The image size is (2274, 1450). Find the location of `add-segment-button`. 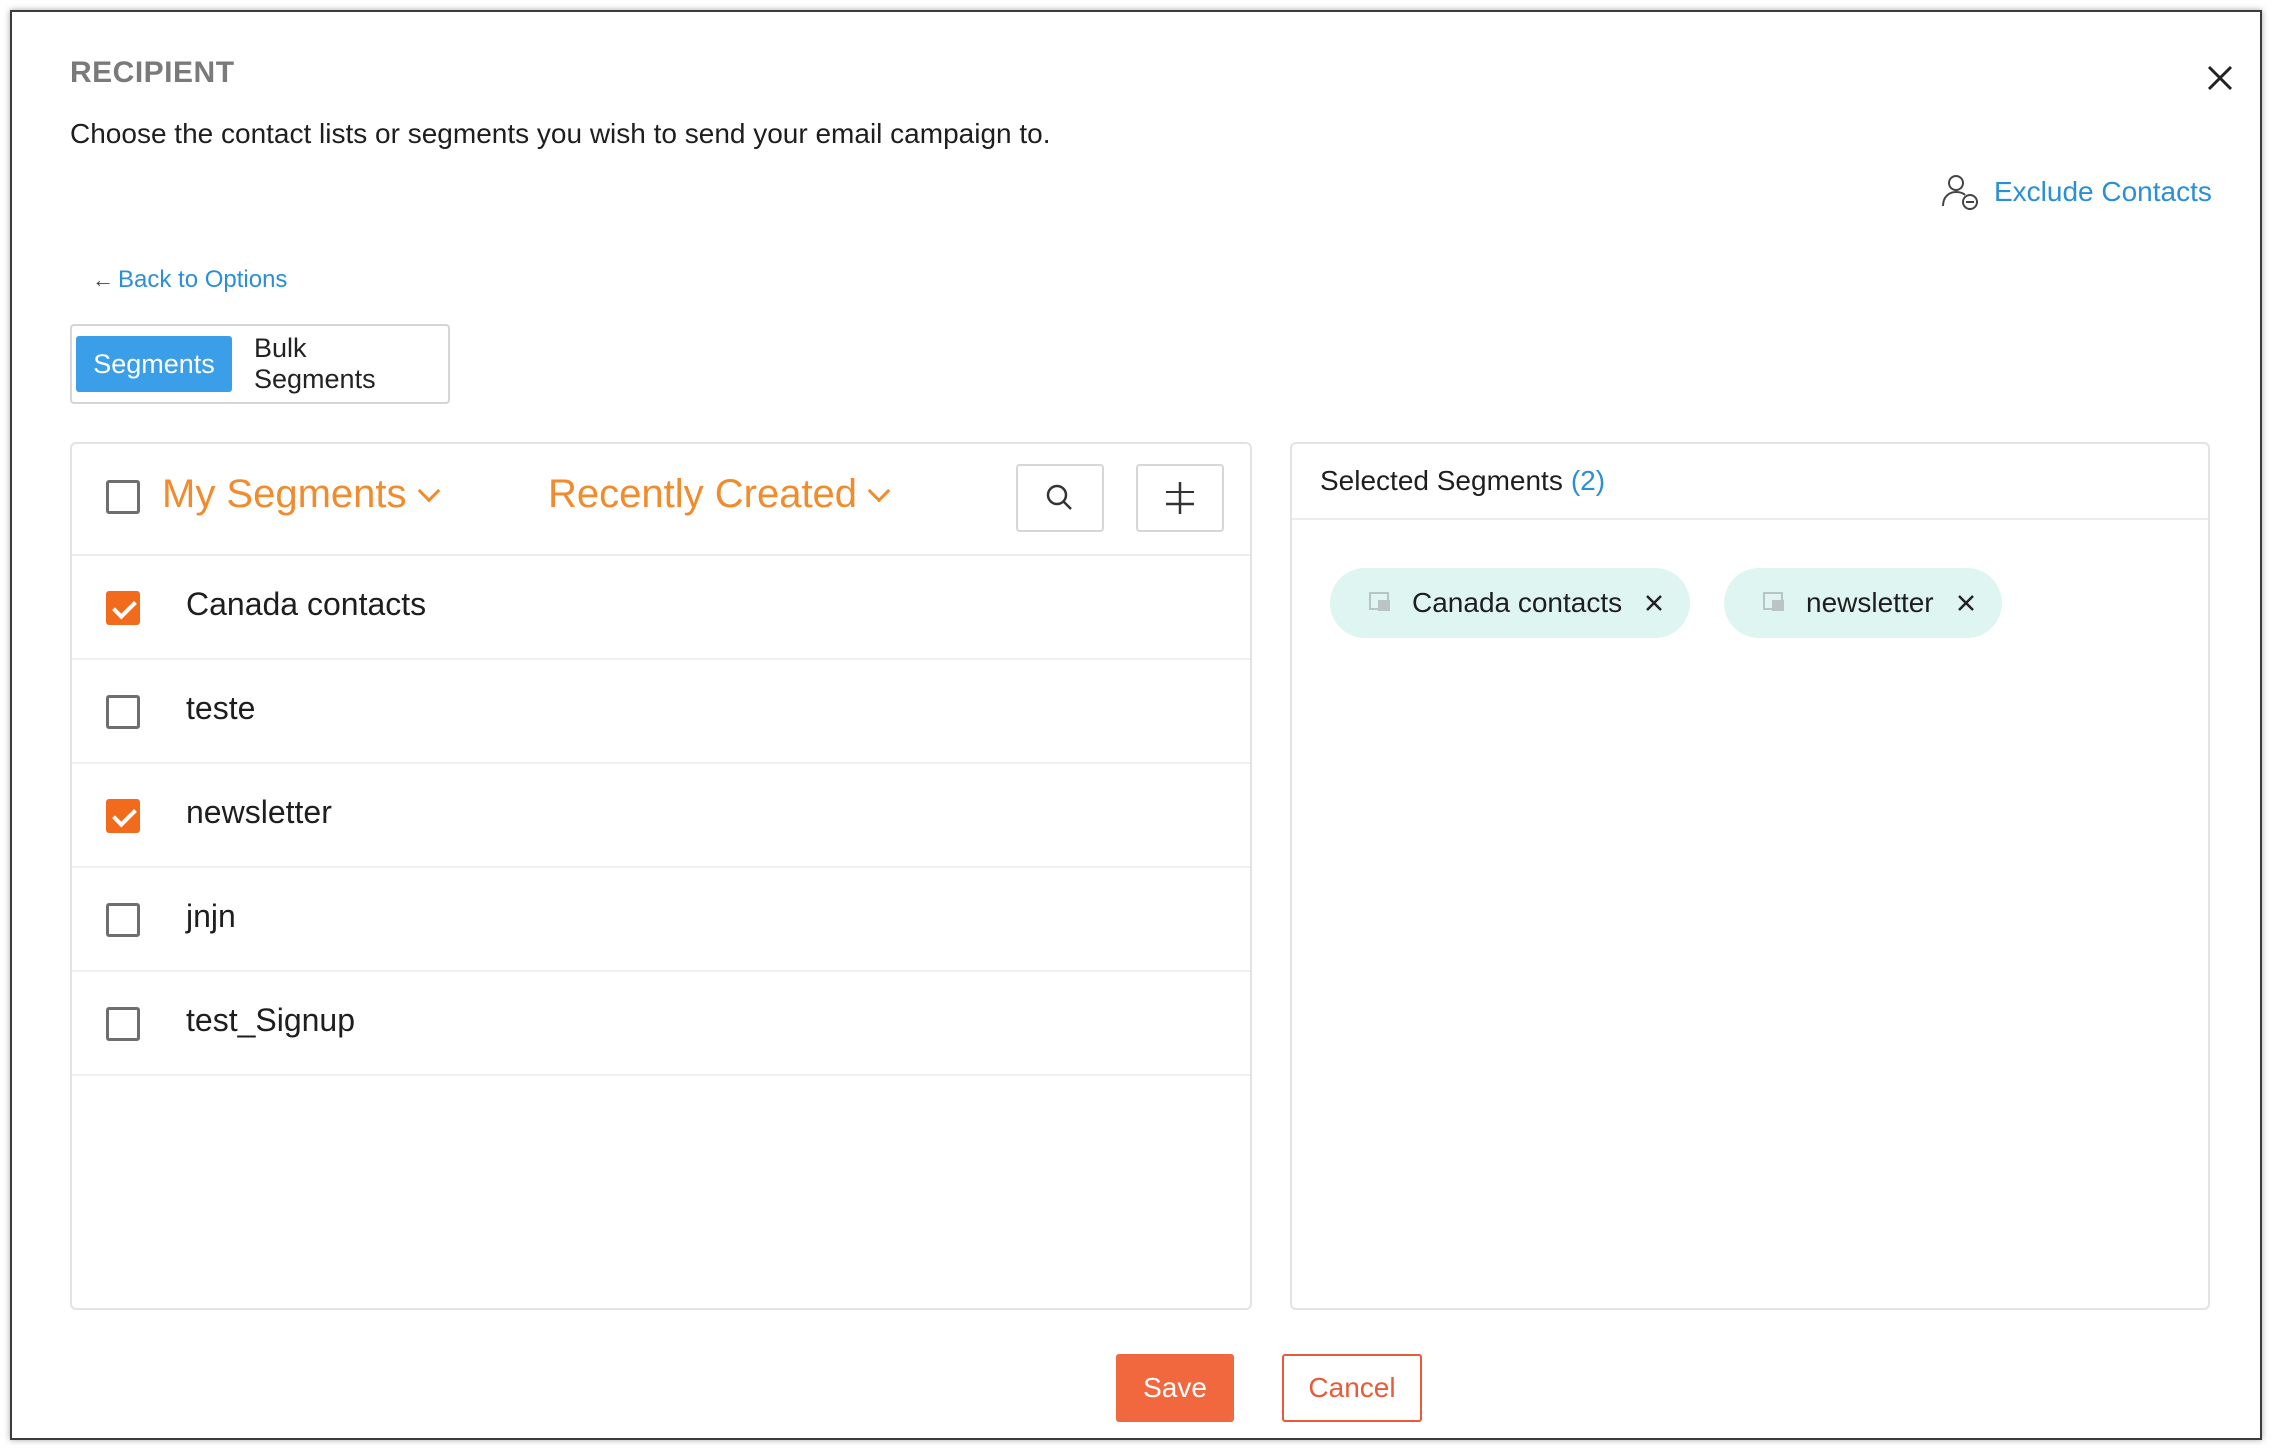

add-segment-button is located at coordinates (1180, 498).